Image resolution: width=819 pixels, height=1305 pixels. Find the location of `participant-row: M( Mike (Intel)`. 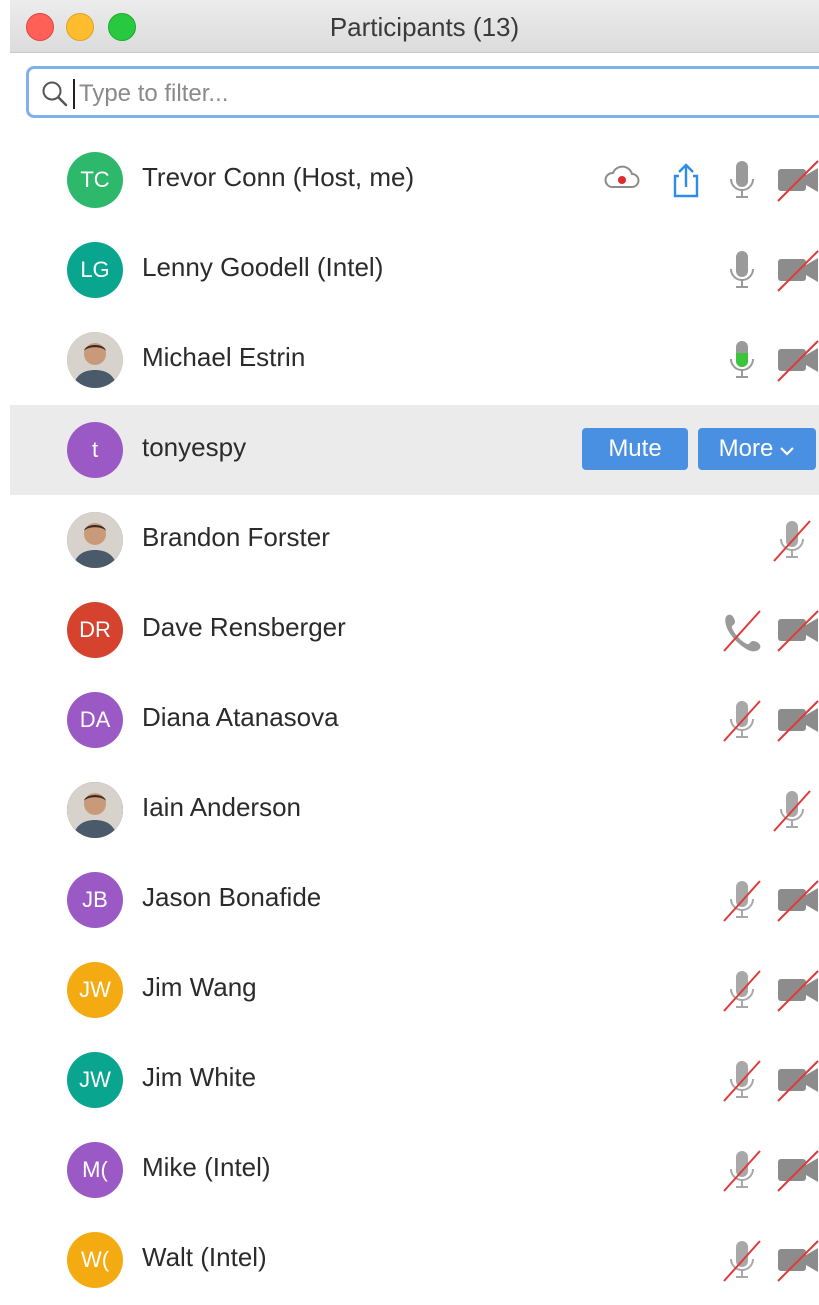

participant-row: M( Mike (Intel) is located at coordinates (414, 1170).